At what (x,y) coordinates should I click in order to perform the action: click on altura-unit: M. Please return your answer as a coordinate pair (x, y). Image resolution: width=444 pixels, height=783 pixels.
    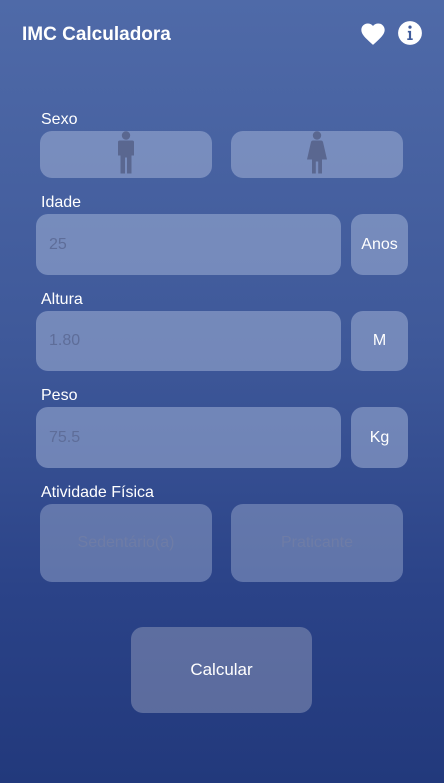
    Looking at the image, I should click on (379, 340).